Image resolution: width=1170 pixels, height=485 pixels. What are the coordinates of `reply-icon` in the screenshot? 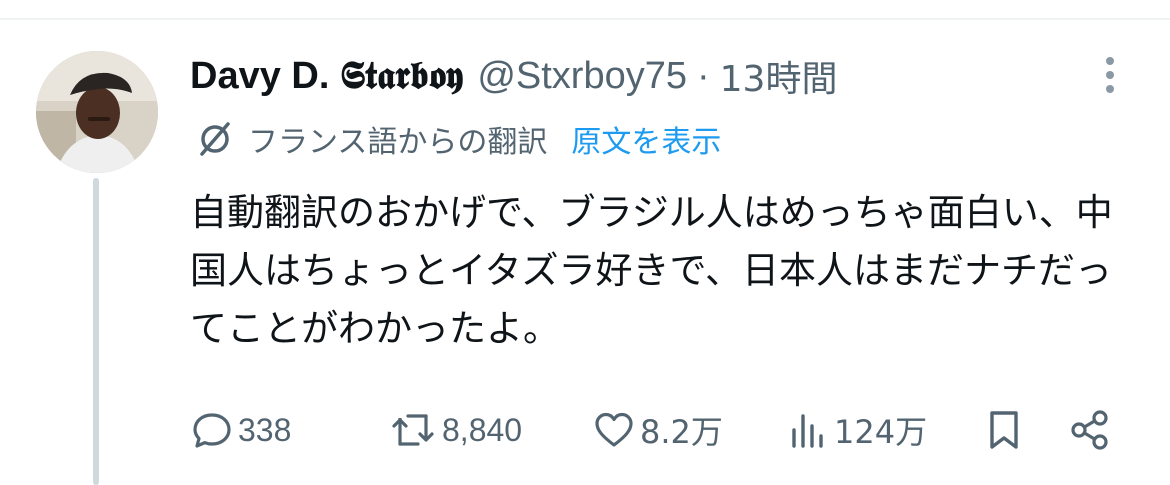 It's located at (212, 430).